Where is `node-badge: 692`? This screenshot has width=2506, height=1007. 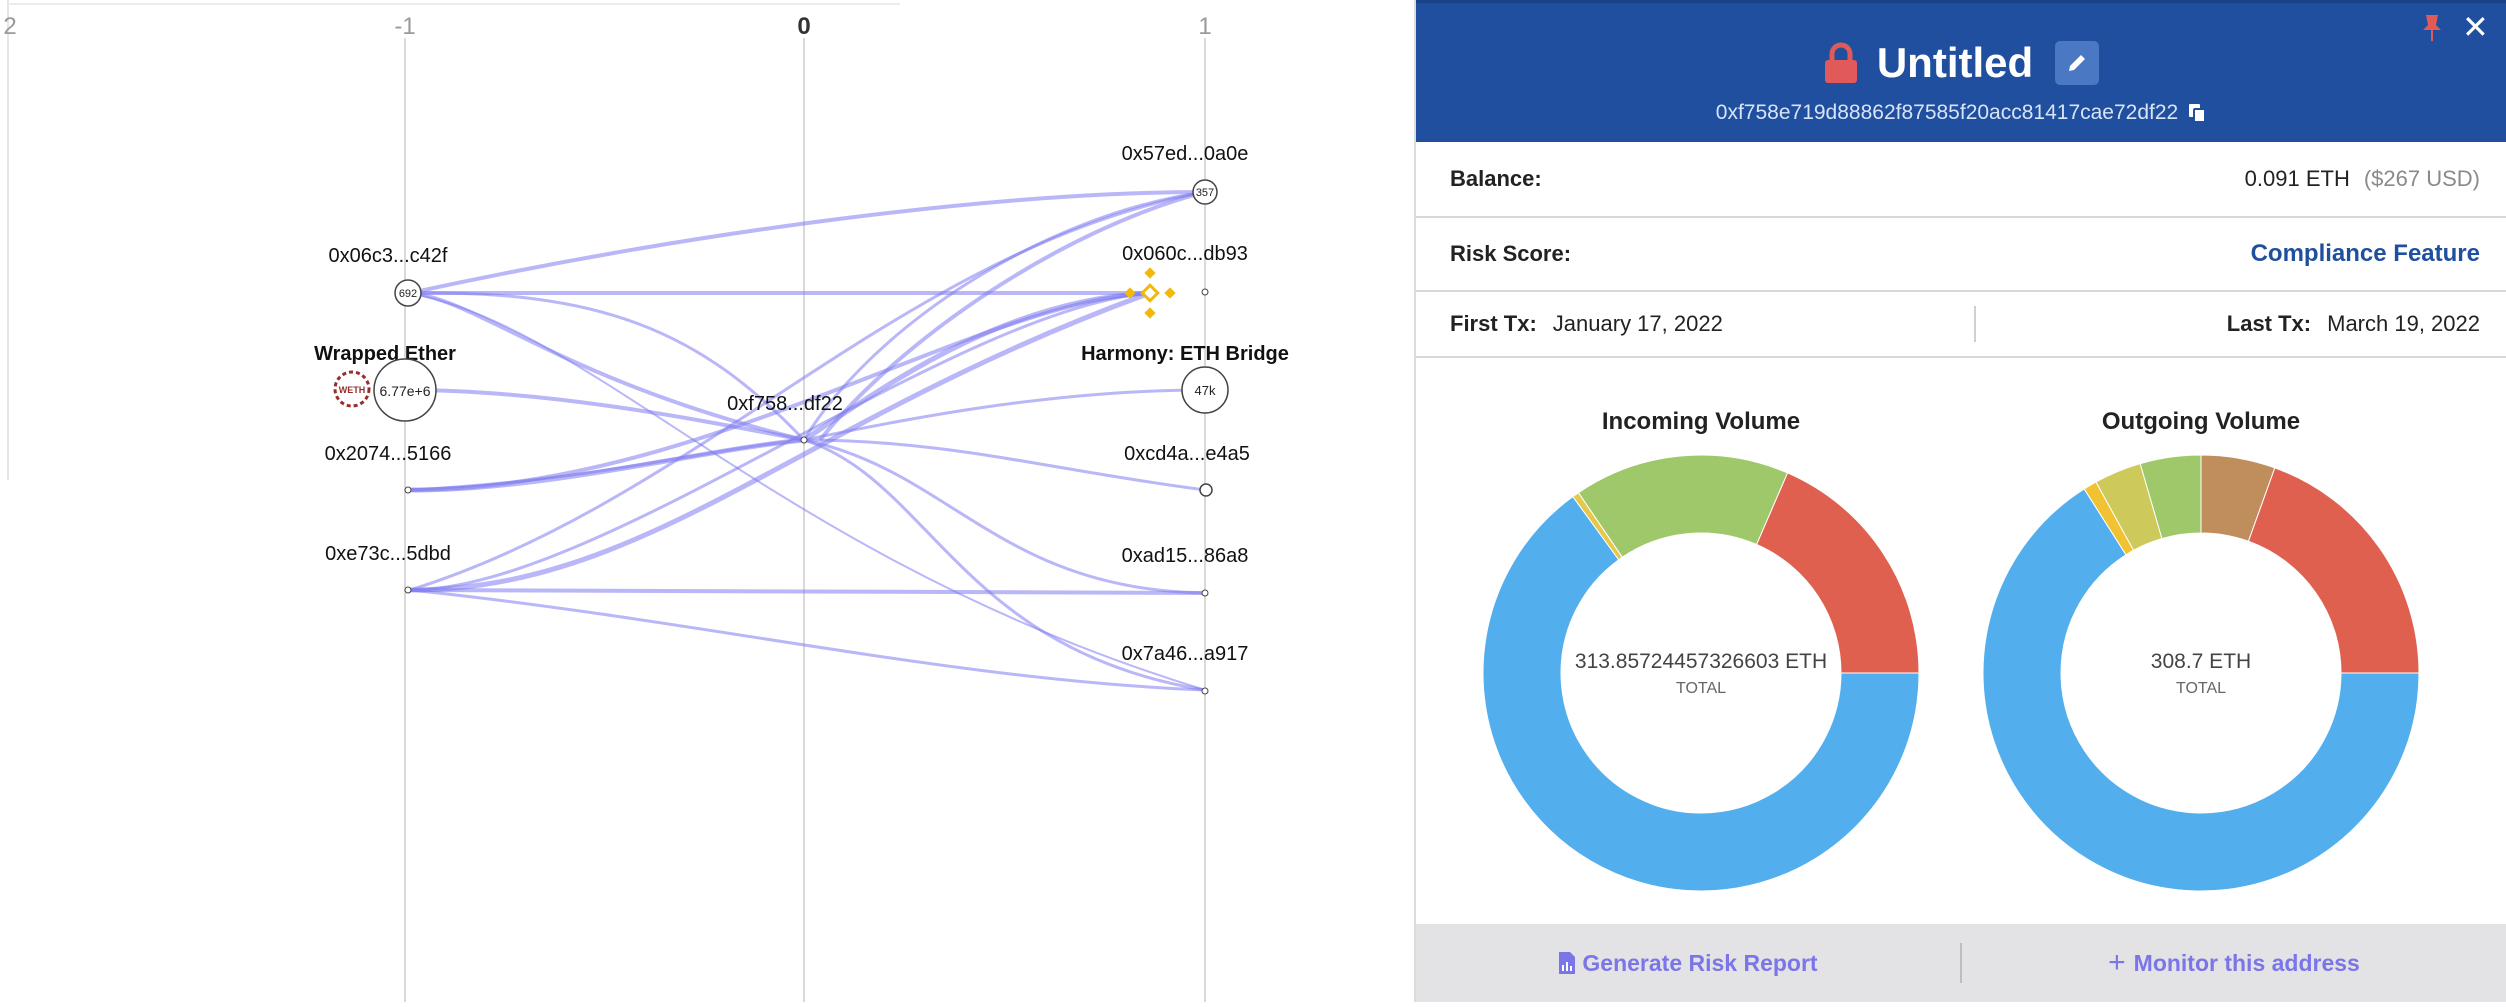 node-badge: 692 is located at coordinates (408, 294).